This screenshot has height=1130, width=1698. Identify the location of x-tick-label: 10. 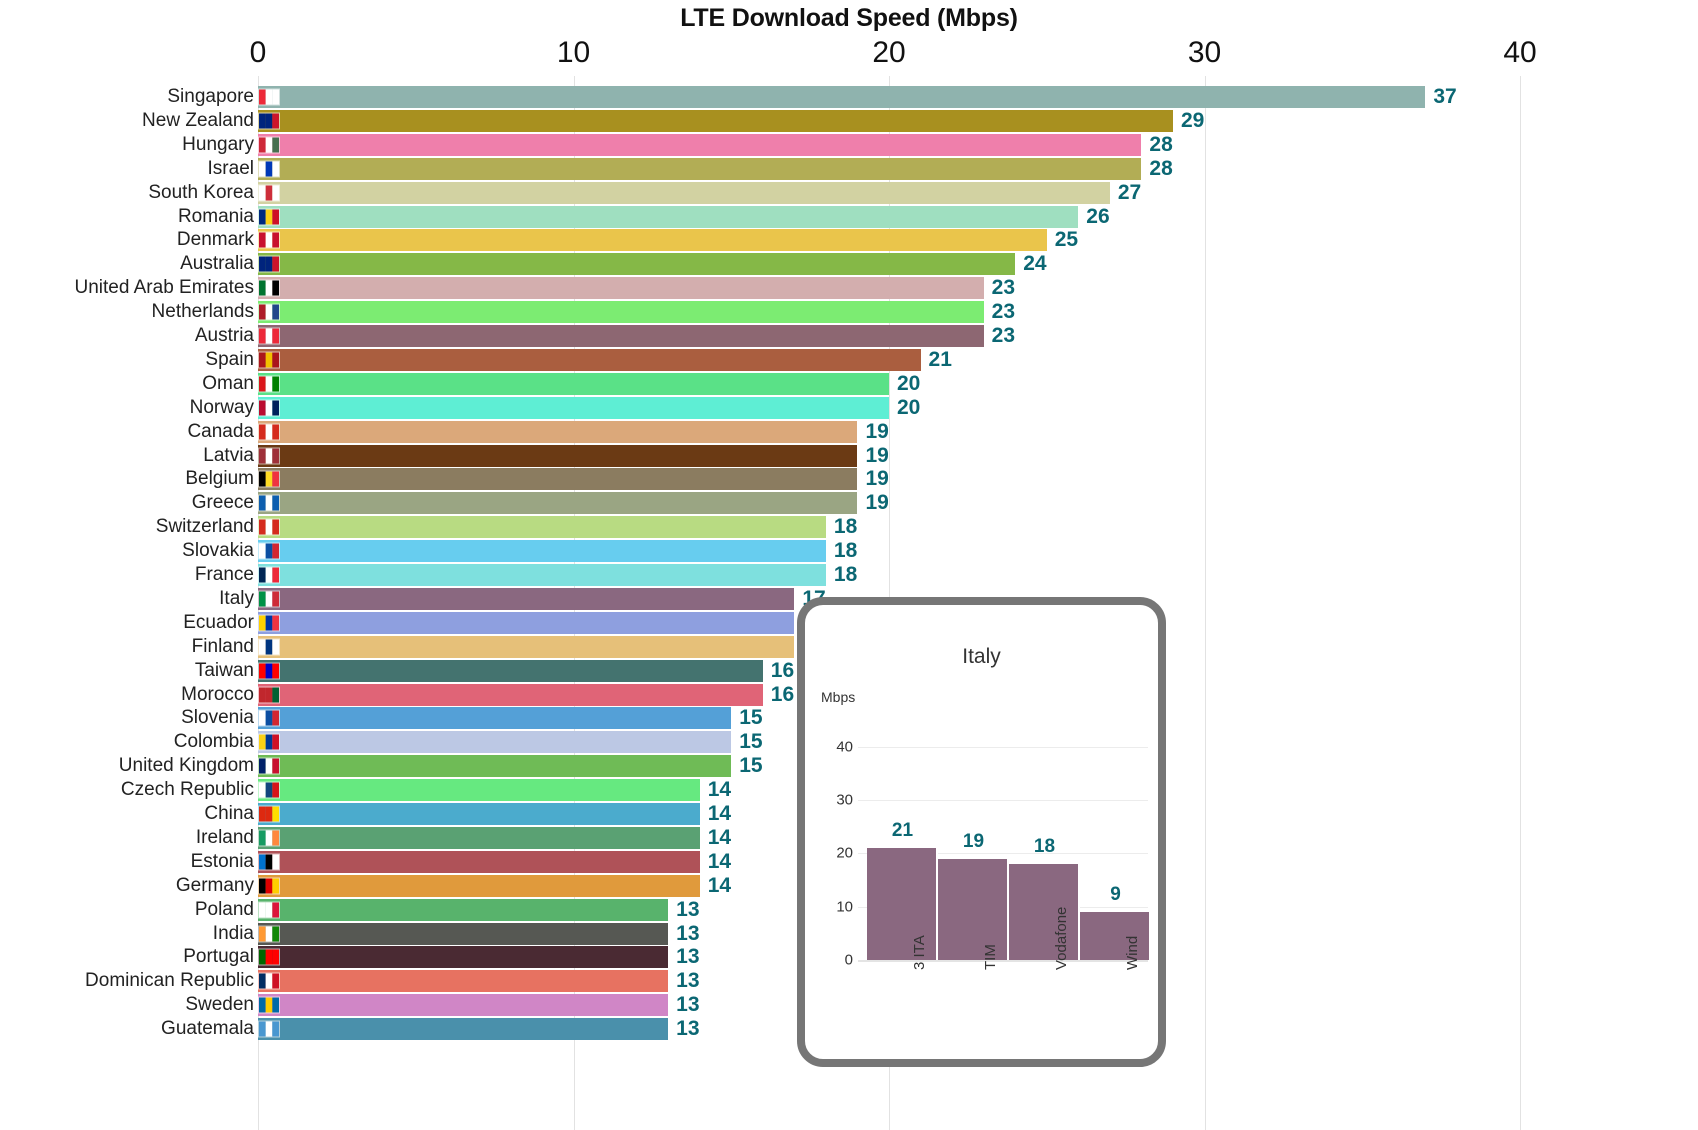
(573, 52).